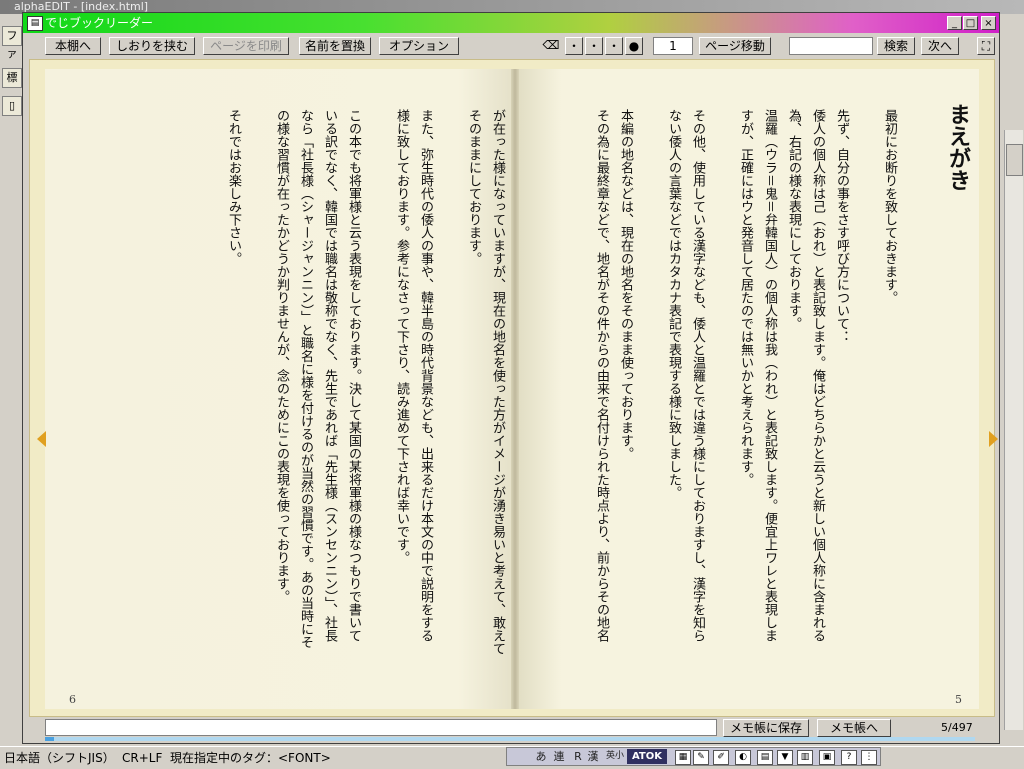 The height and width of the screenshot is (769, 1024). Describe the element at coordinates (335, 46) in the screenshot. I see `replace-name-button: 名前を置換` at that location.